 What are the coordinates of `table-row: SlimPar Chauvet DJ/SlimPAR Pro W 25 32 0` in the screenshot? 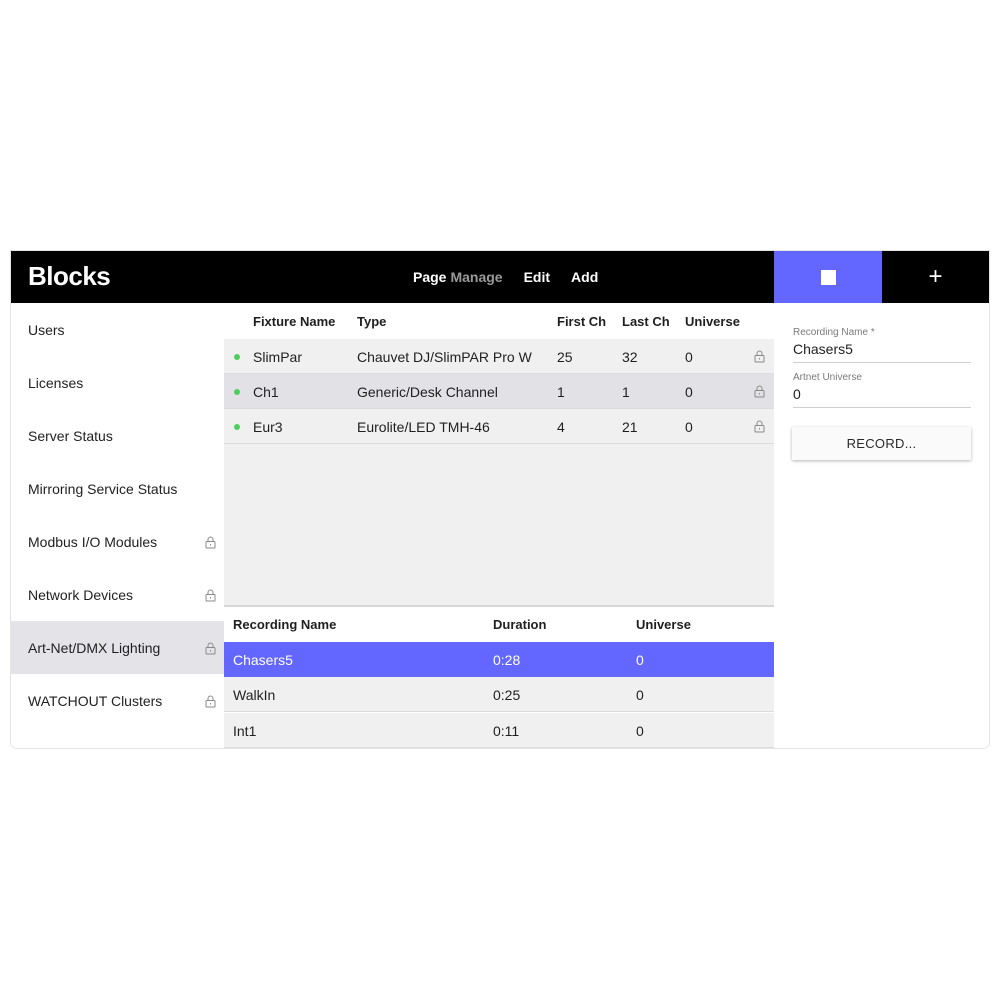 It's located at (499, 356).